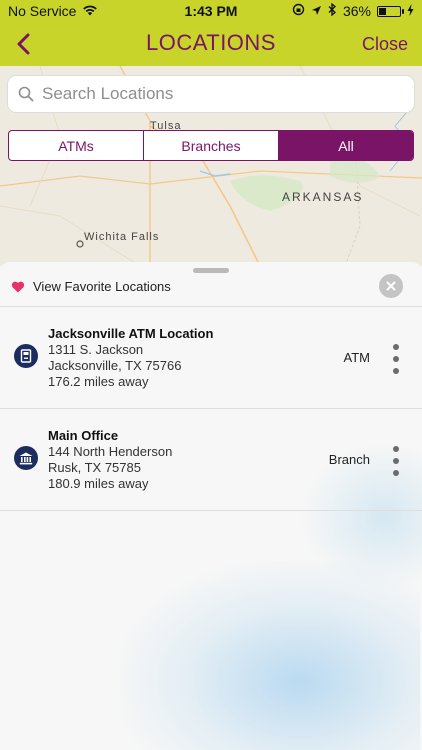 The image size is (422, 750). I want to click on search-bar, so click(211, 94).